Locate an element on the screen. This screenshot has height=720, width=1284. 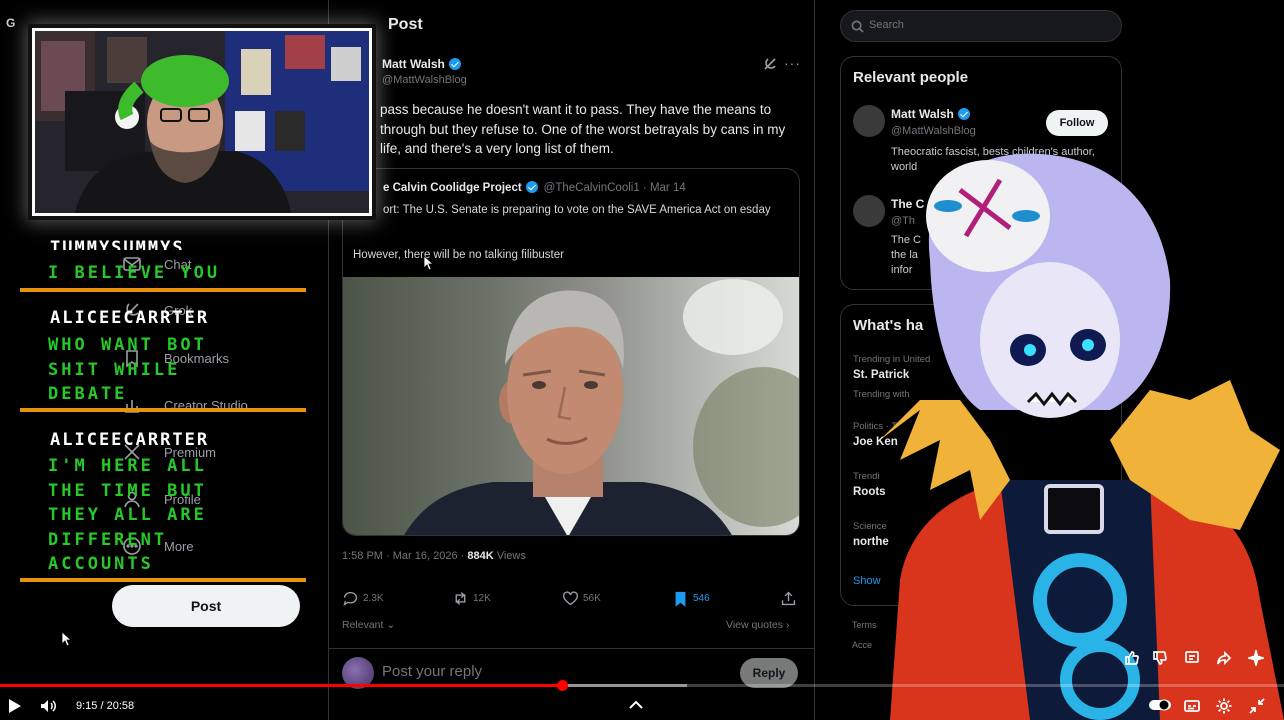
thumbs-up-icon is located at coordinates (1132, 658).